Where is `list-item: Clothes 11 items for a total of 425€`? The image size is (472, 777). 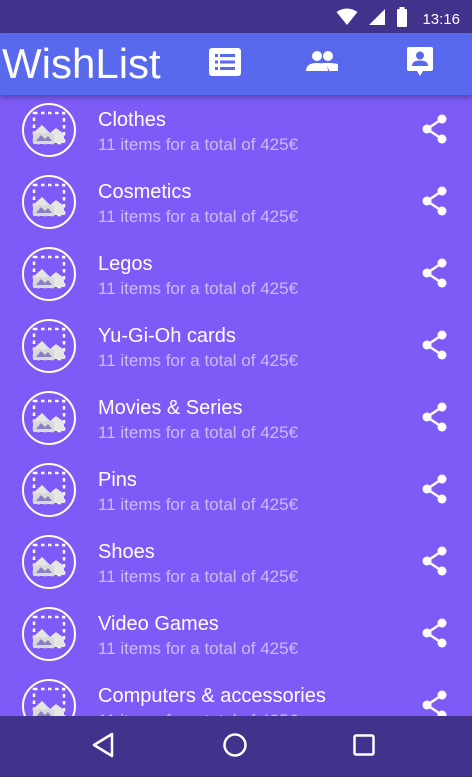
list-item: Clothes 11 items for a total of 425€ is located at coordinates (236, 131).